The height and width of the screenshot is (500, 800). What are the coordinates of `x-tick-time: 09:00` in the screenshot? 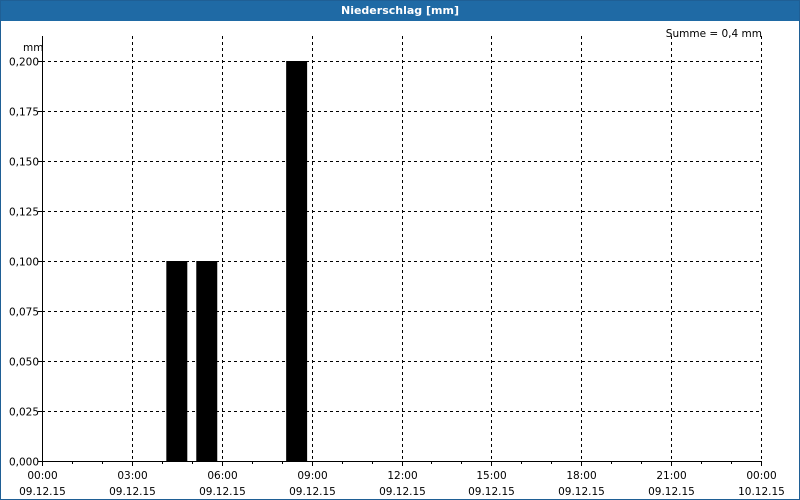 It's located at (312, 476).